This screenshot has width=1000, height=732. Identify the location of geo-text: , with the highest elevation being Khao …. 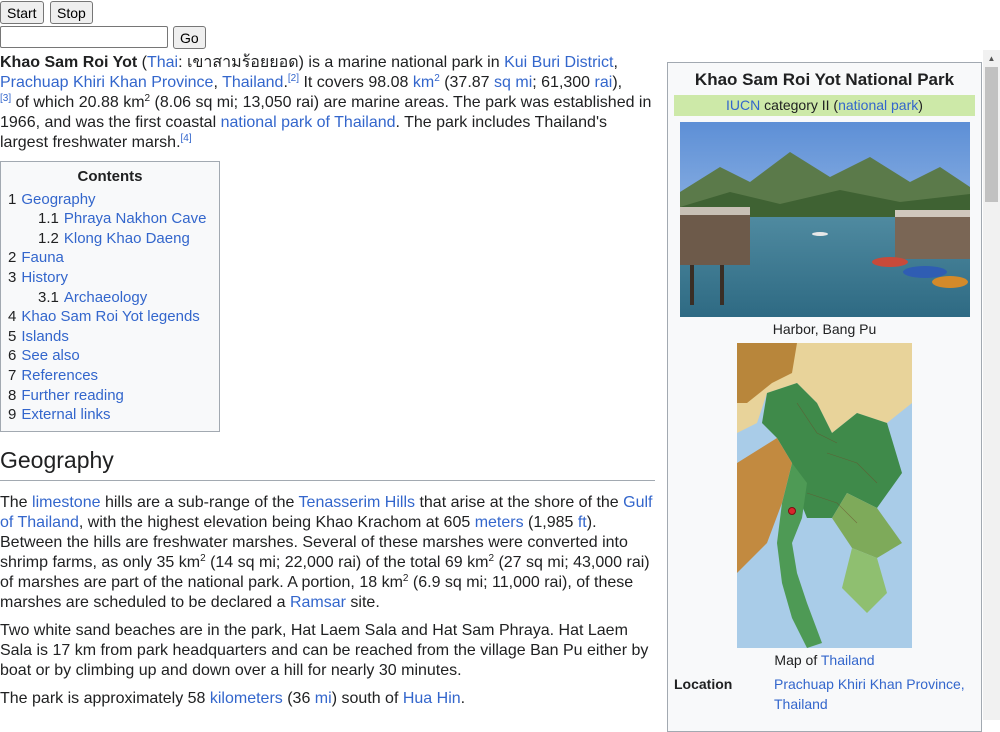
(276, 522).